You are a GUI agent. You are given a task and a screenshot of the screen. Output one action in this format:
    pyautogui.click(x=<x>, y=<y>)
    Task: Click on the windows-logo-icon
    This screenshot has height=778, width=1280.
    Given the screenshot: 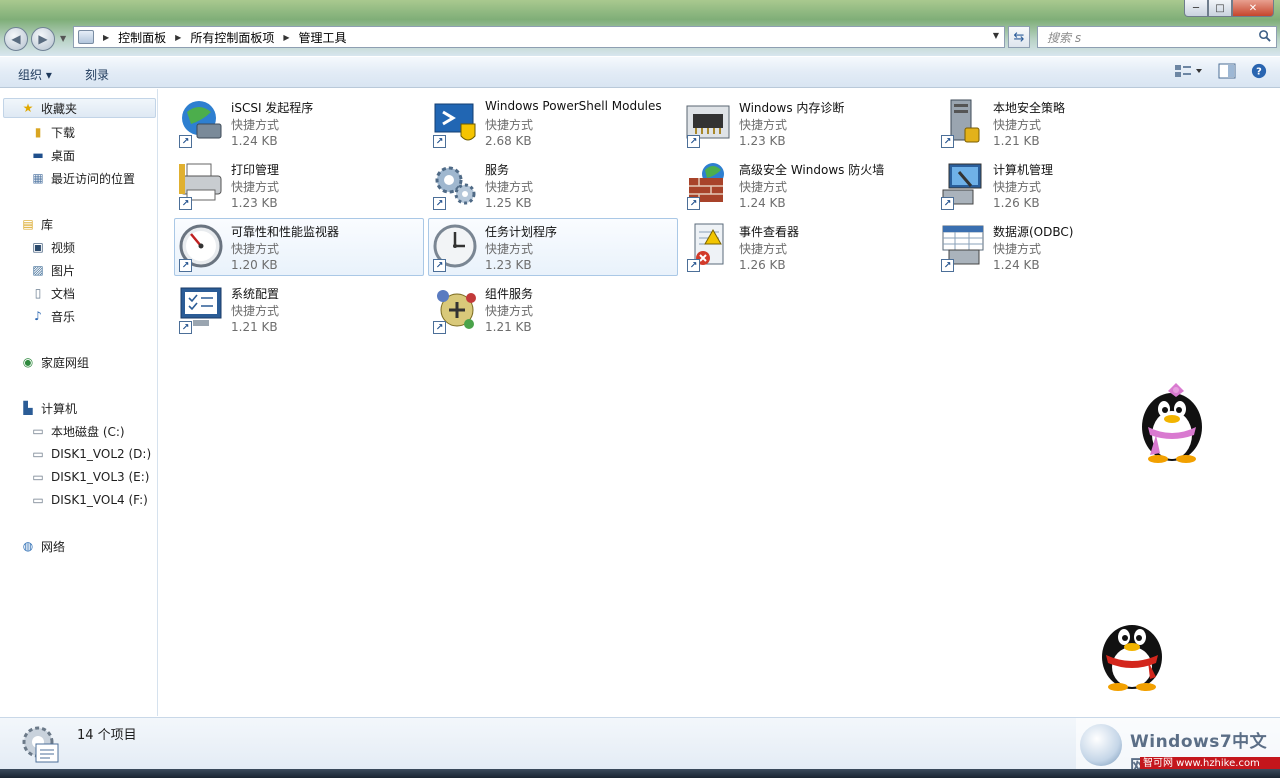 What is the action you would take?
    pyautogui.click(x=1101, y=745)
    